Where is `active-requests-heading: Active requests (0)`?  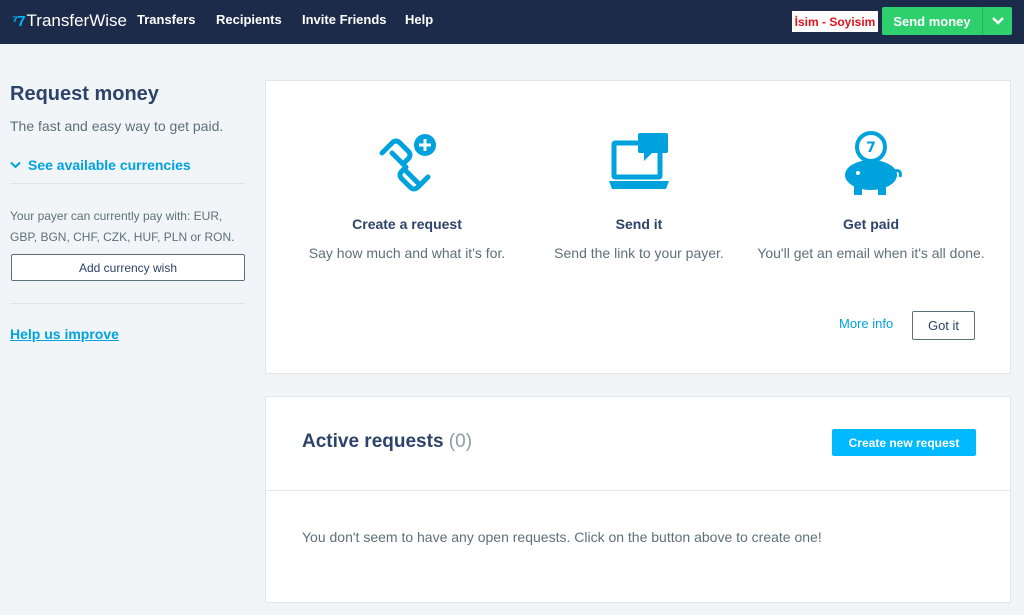
active-requests-heading: Active requests (0) is located at coordinates (387, 442).